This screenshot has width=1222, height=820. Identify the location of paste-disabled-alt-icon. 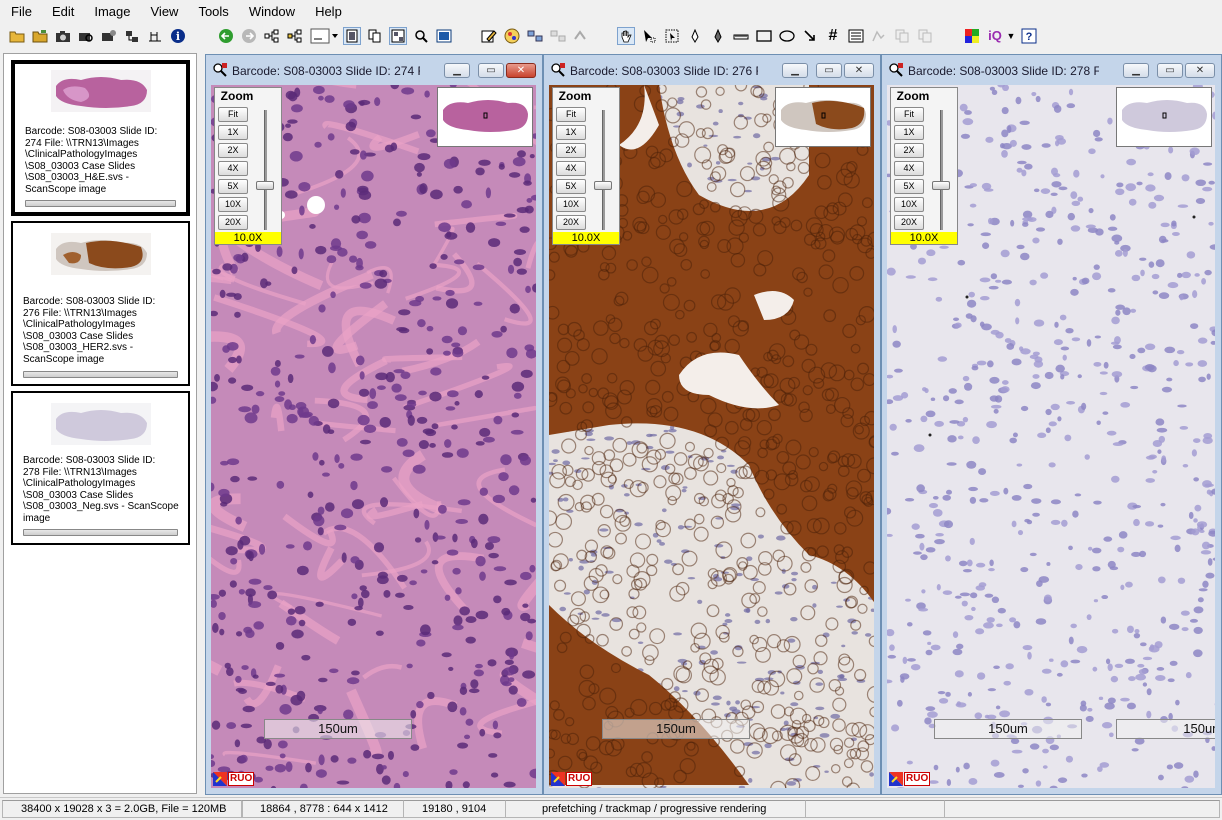
(925, 36).